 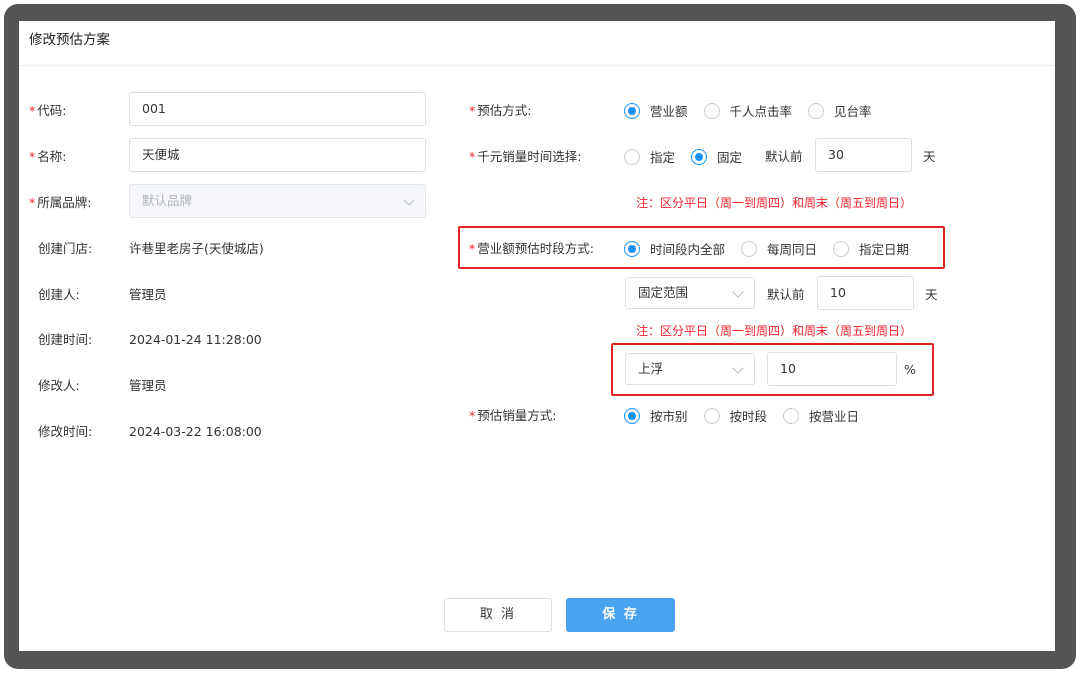 I want to click on method-option-click-rate: 千人点击率, so click(x=747, y=110).